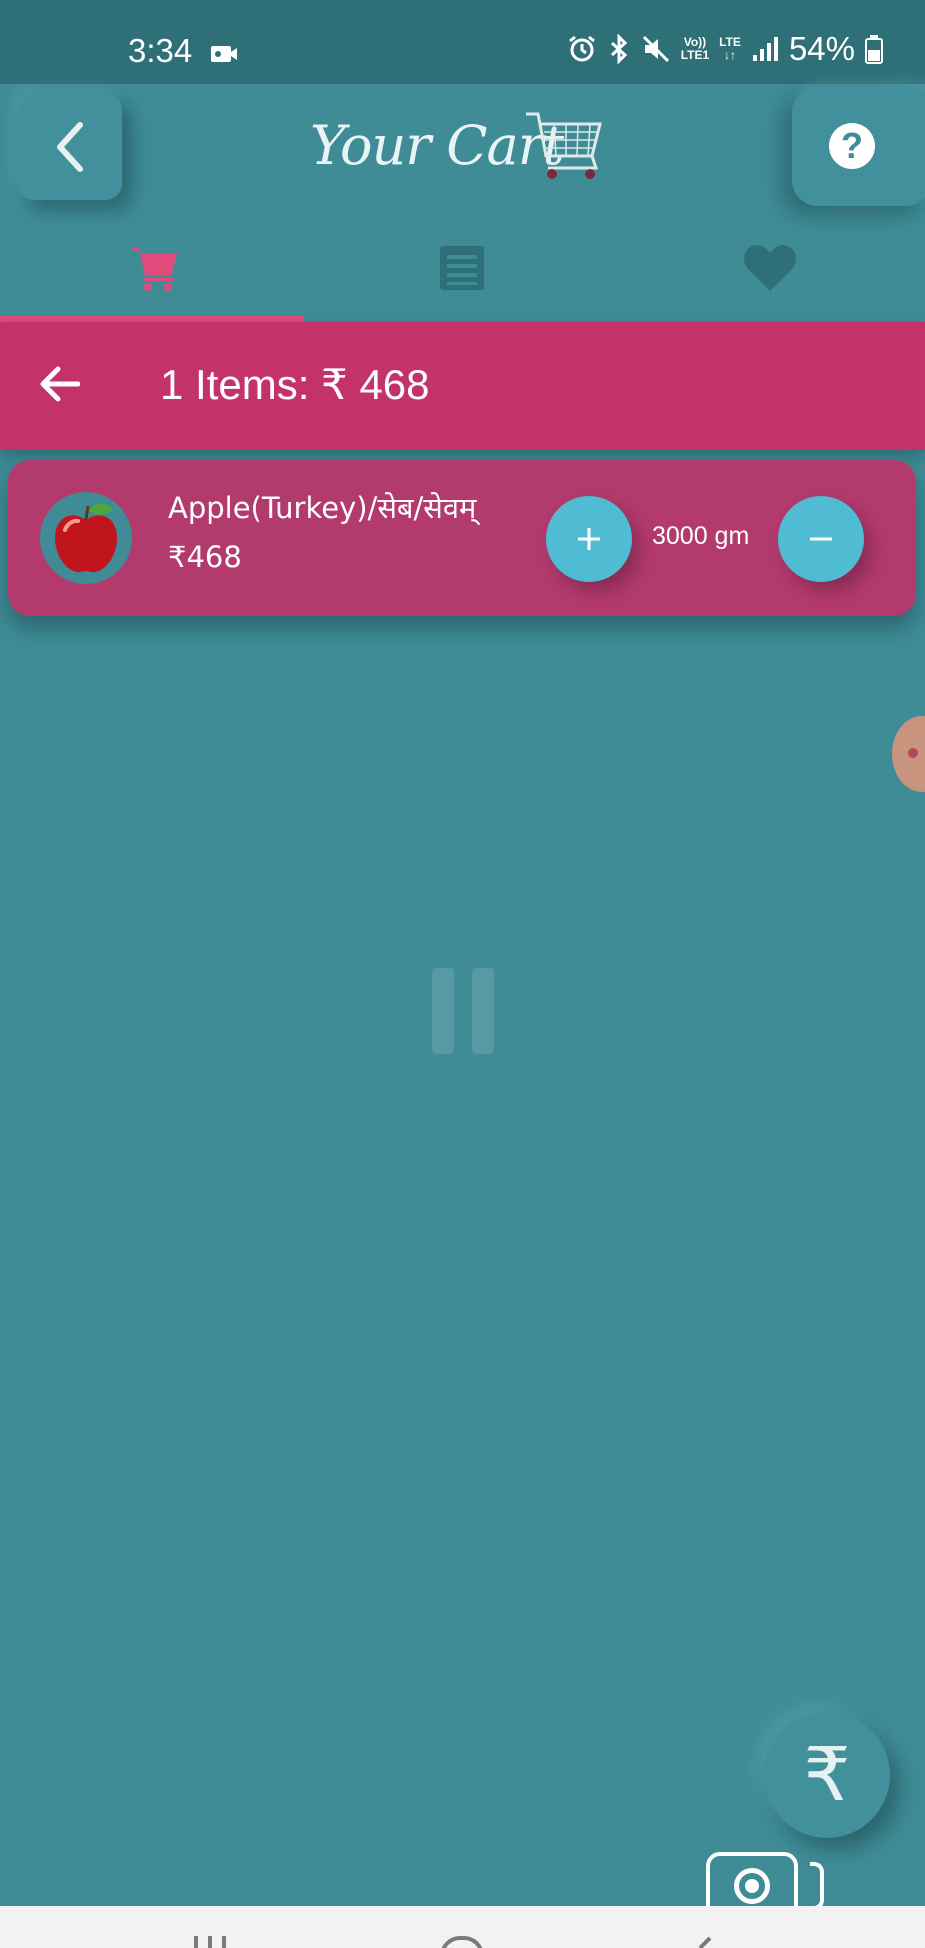 This screenshot has height=1948, width=925. Describe the element at coordinates (852, 146) in the screenshot. I see `help-icon: ?` at that location.